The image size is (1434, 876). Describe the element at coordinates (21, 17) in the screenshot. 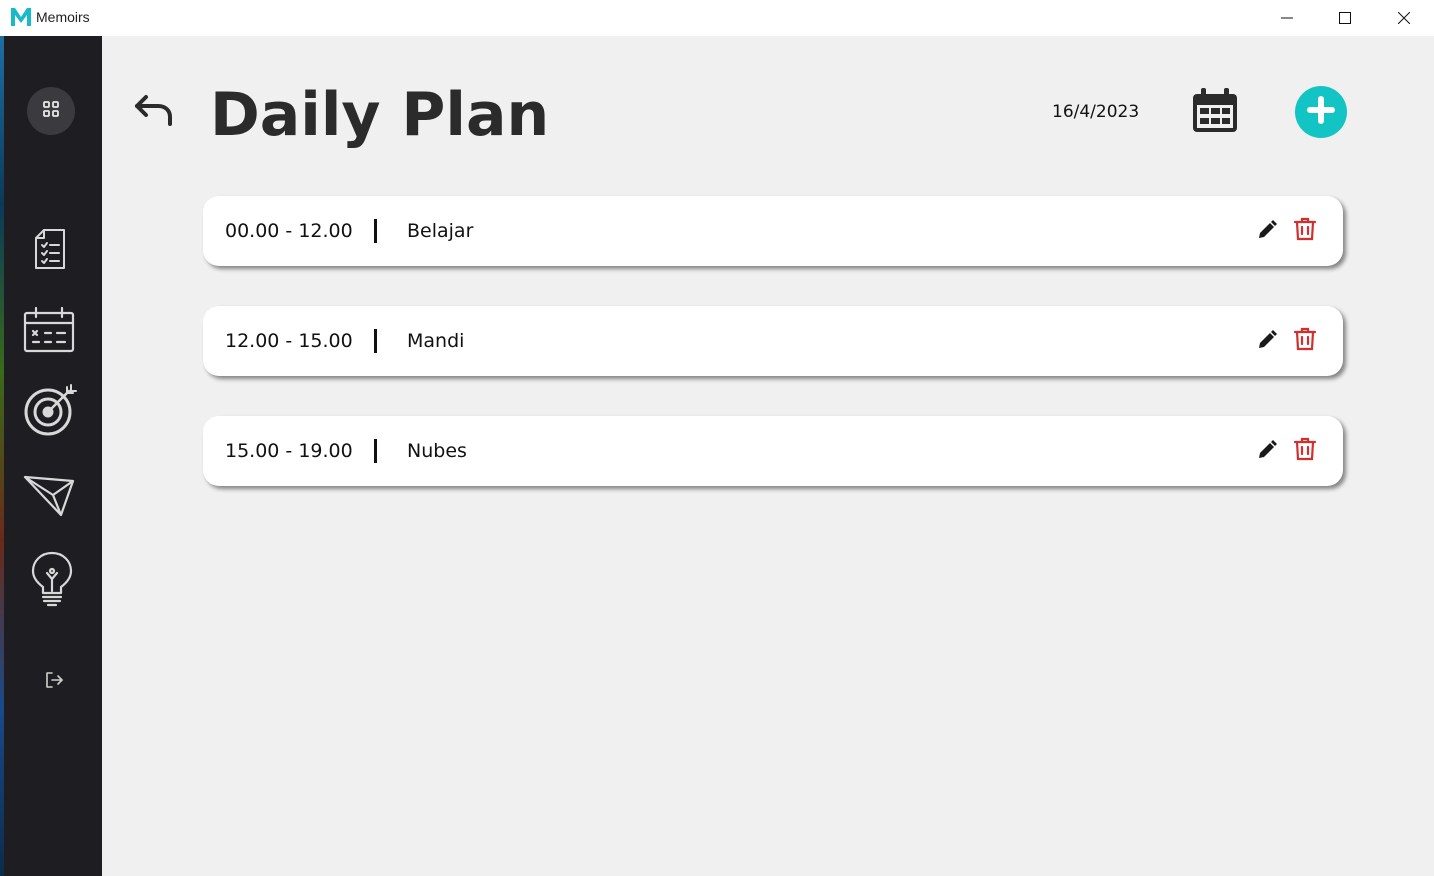

I see `app-logo-icon` at that location.